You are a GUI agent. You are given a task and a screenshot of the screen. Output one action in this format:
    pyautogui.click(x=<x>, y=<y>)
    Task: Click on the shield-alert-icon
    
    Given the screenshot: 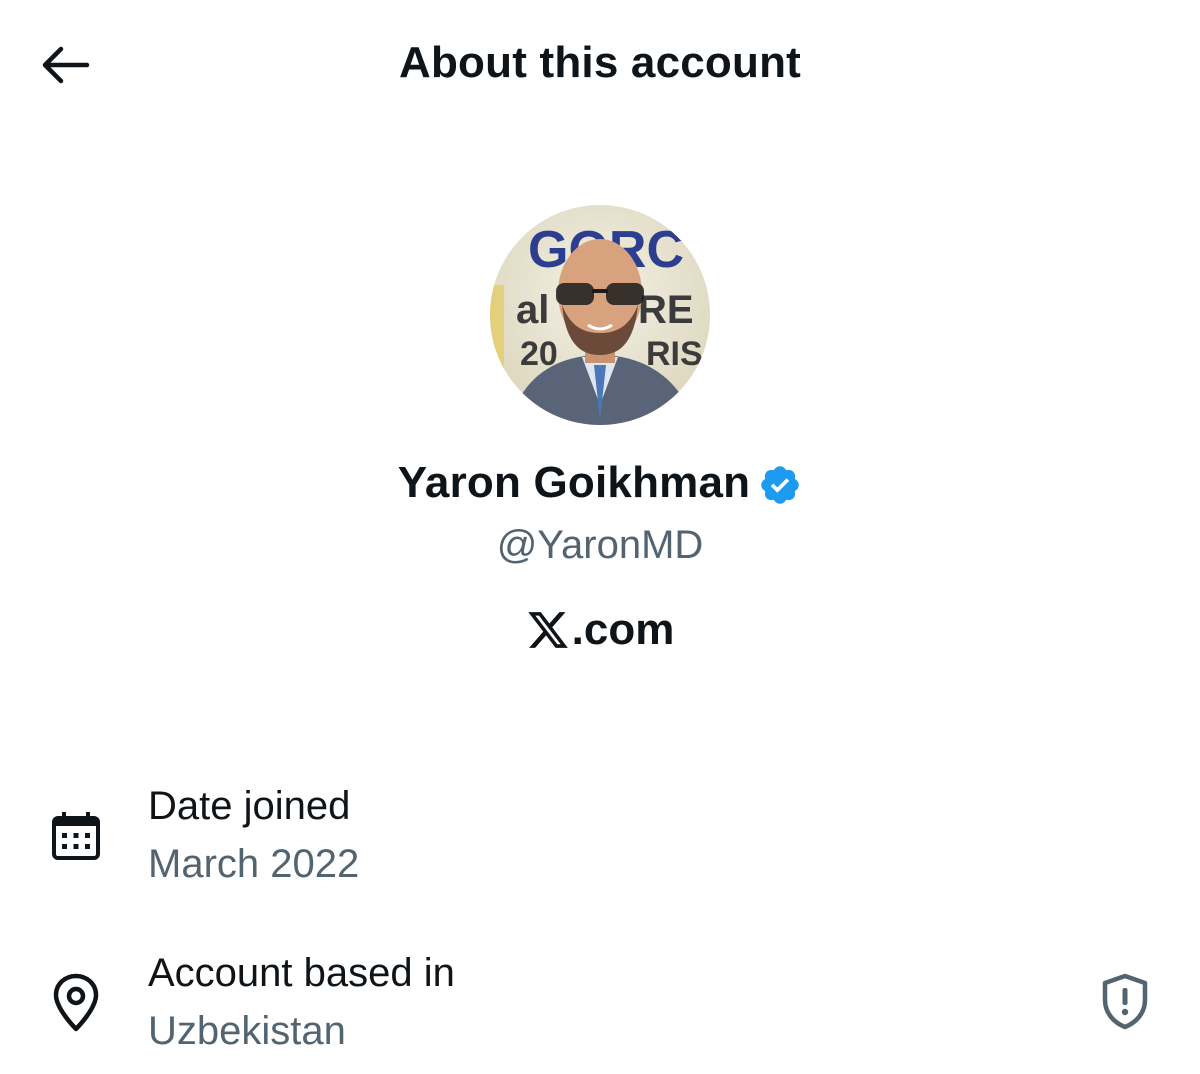 What is the action you would take?
    pyautogui.click(x=1125, y=1001)
    